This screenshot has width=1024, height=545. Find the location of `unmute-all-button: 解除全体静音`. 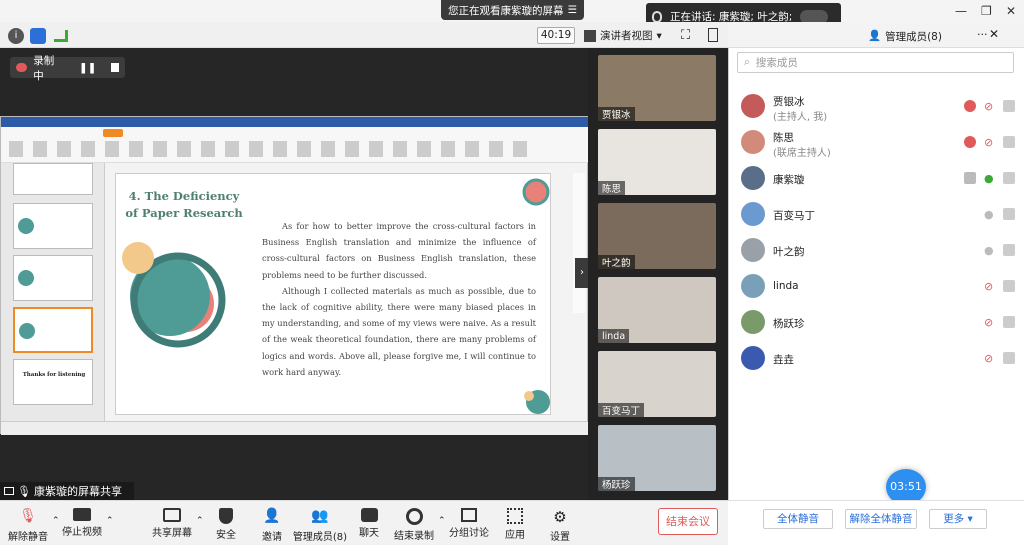

unmute-all-button: 解除全体静音 is located at coordinates (881, 519).